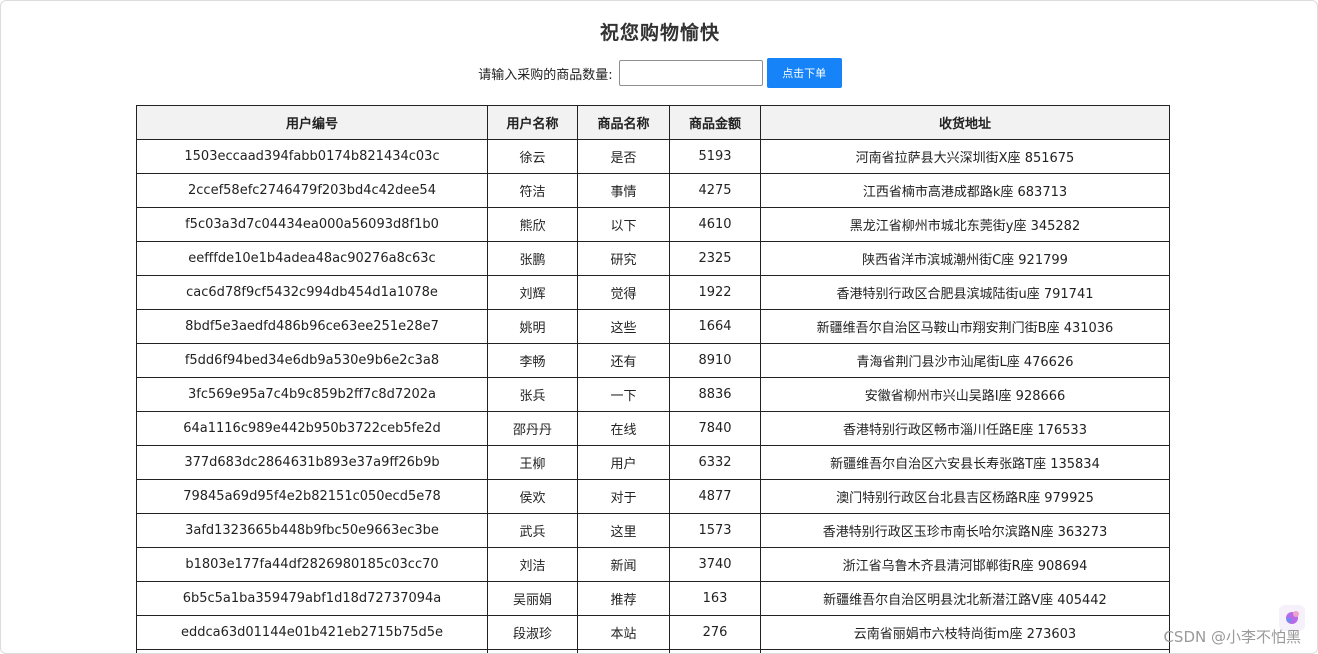 The width and height of the screenshot is (1318, 654). Describe the element at coordinates (965, 632) in the screenshot. I see `cell-shipping-address: 云南省丽娟市六枝特尚街m座 273603` at that location.